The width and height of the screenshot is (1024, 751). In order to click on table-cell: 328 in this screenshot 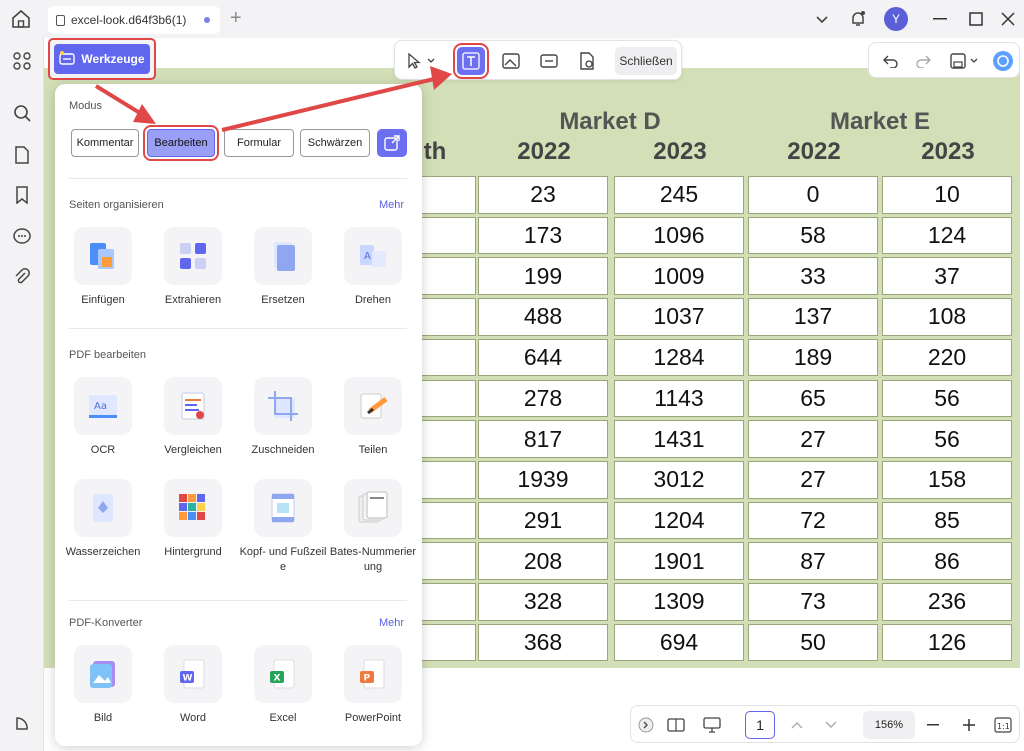, I will do `click(543, 602)`.